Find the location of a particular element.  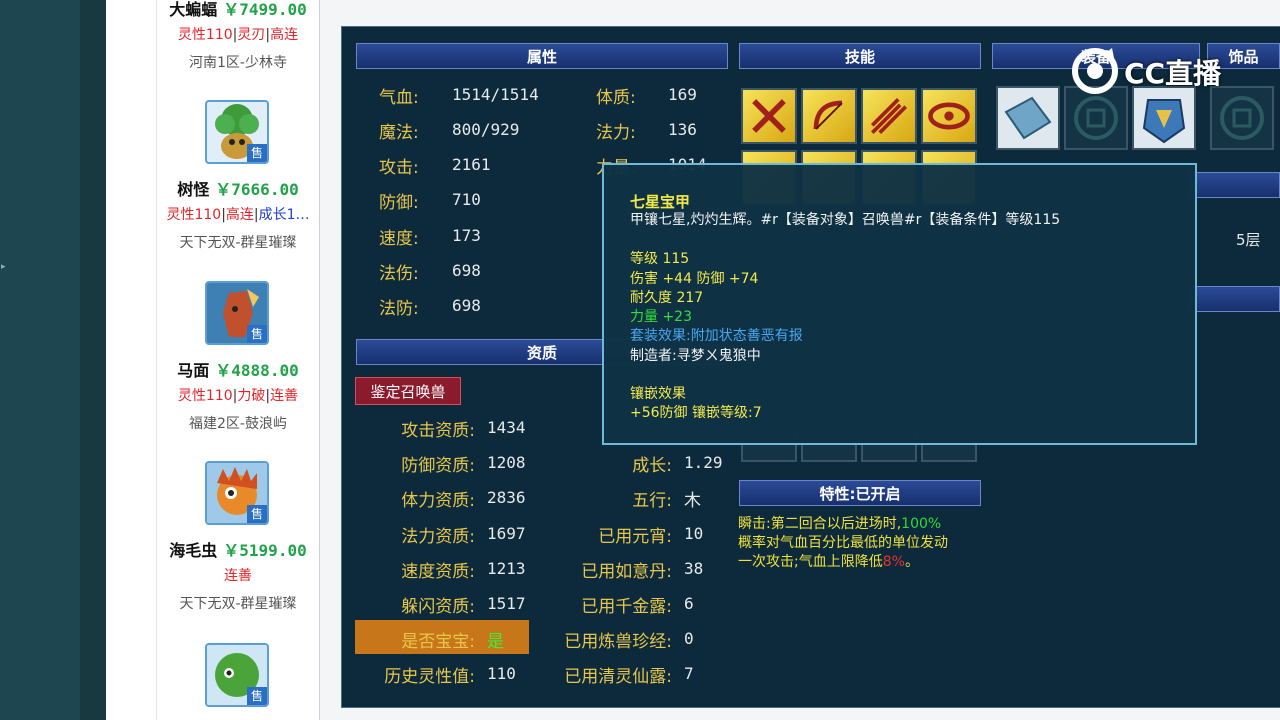

aptitude-value: 1517 is located at coordinates (506, 603).